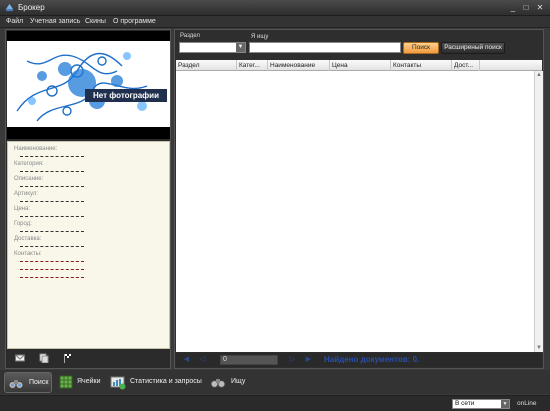  I want to click on network-status-select: В сети ▼, so click(481, 404).